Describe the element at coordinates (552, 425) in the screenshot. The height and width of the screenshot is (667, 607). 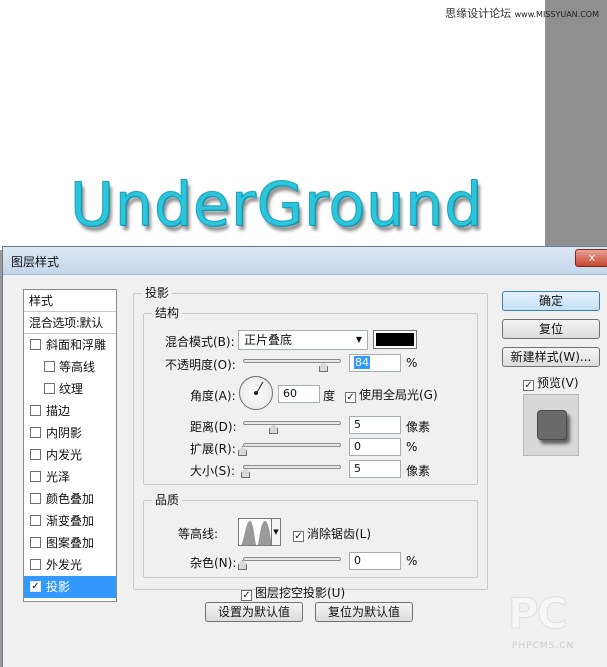
I see `preview-swatch` at that location.